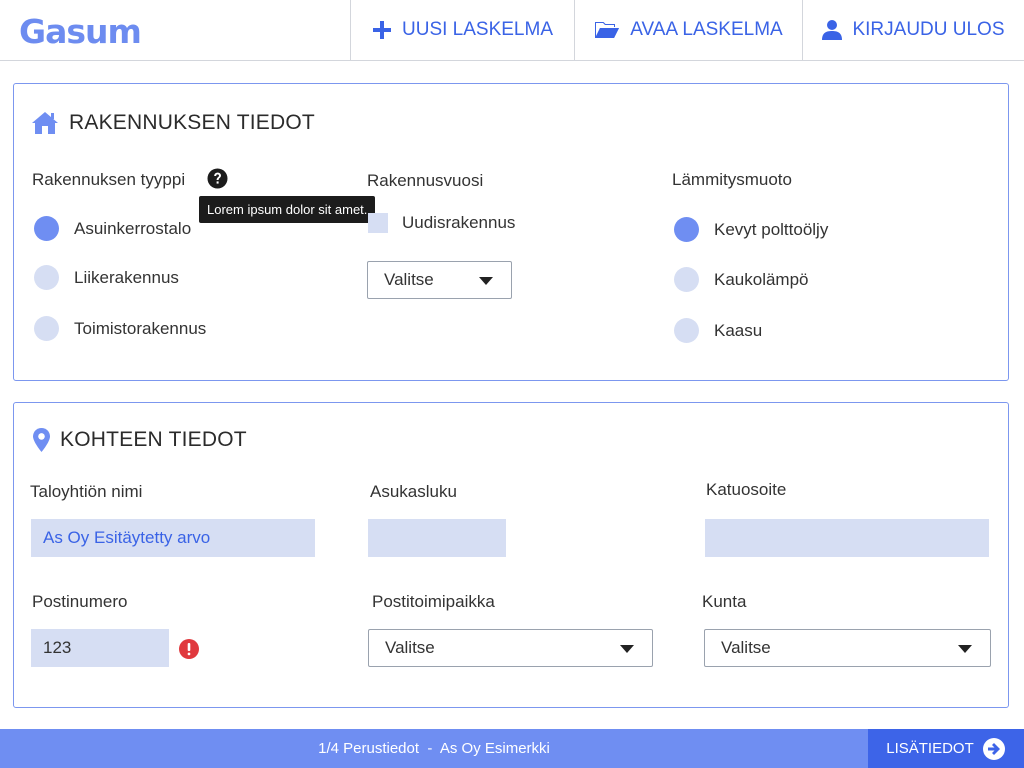 This screenshot has height=768, width=1024. I want to click on new-building-checkbox, so click(378, 223).